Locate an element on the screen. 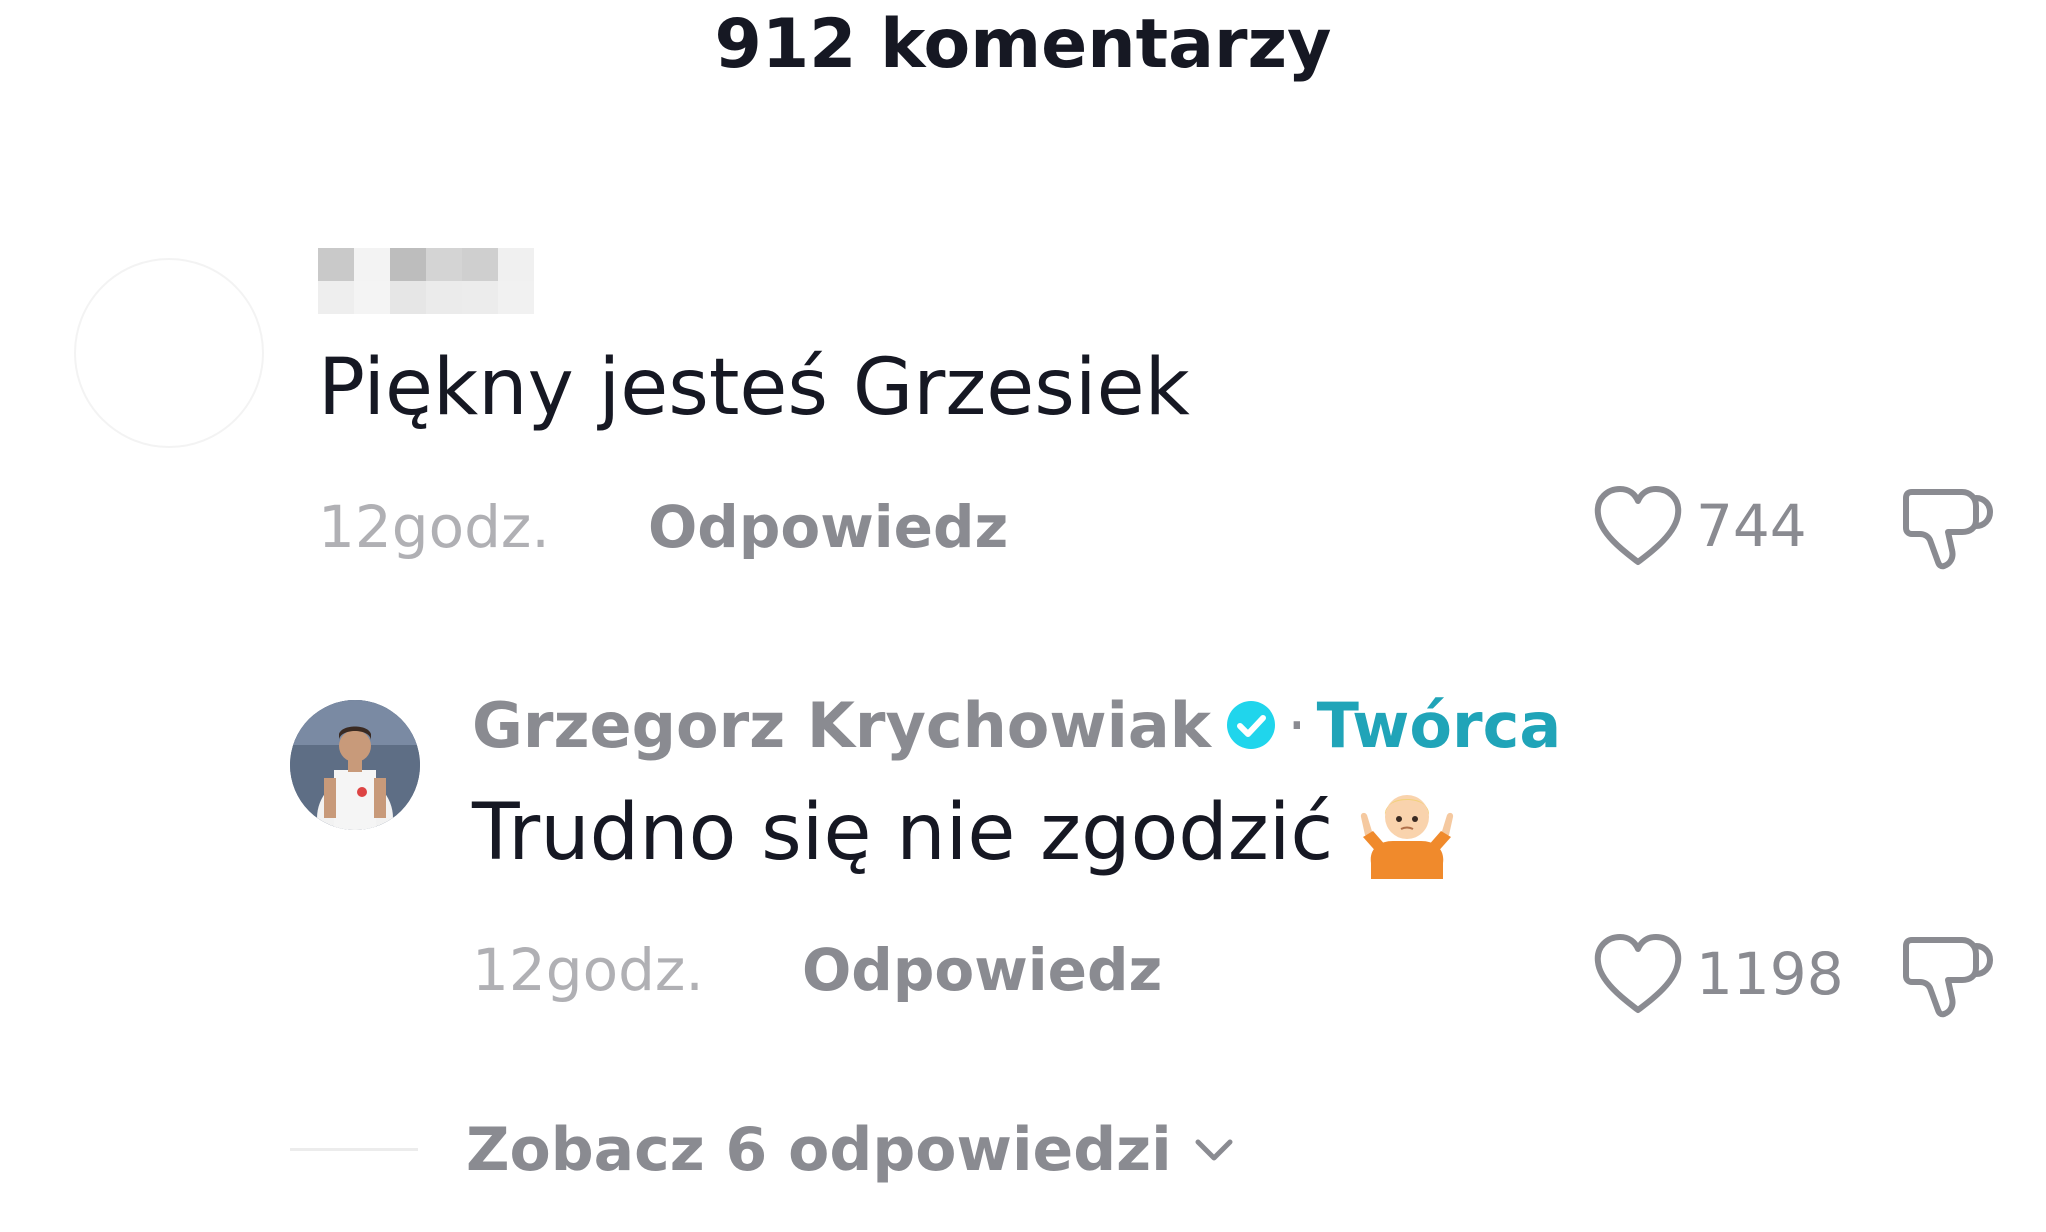 The height and width of the screenshot is (1232, 2046). view-replies-button: Zobacz 6 odpowiedzi is located at coordinates (851, 1150).